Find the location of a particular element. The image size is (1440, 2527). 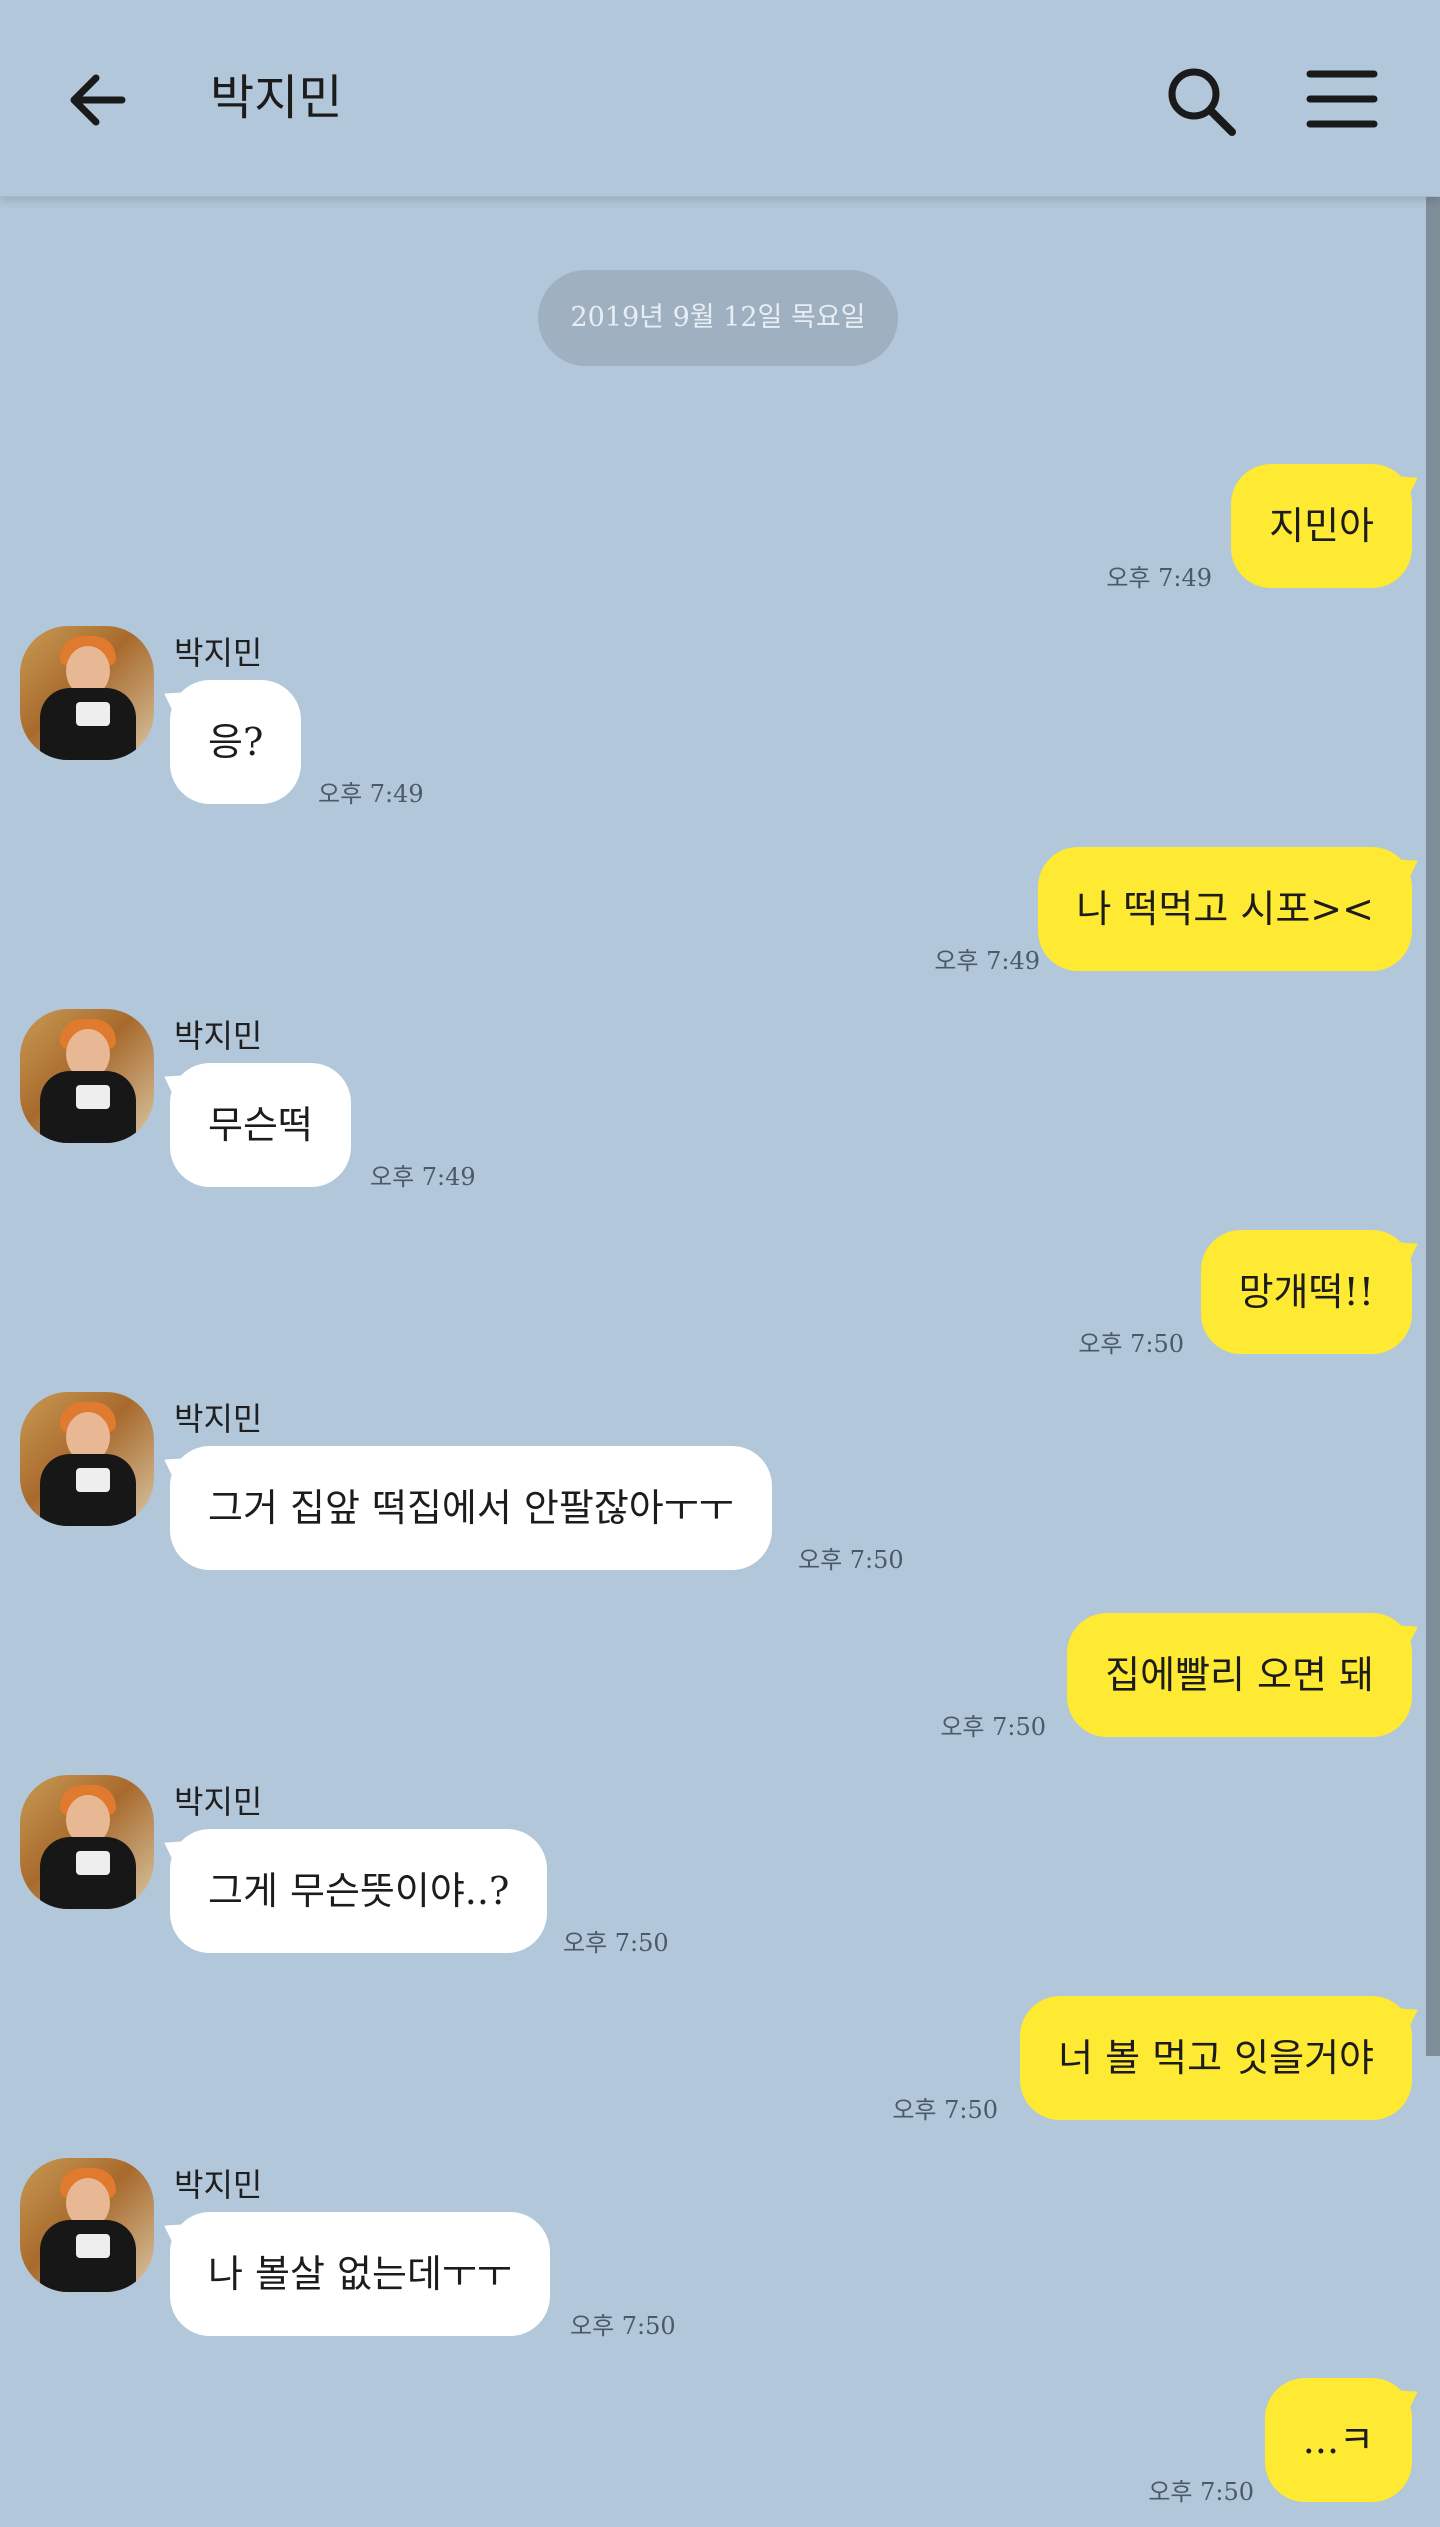

scrollbar is located at coordinates (1433, 1126).